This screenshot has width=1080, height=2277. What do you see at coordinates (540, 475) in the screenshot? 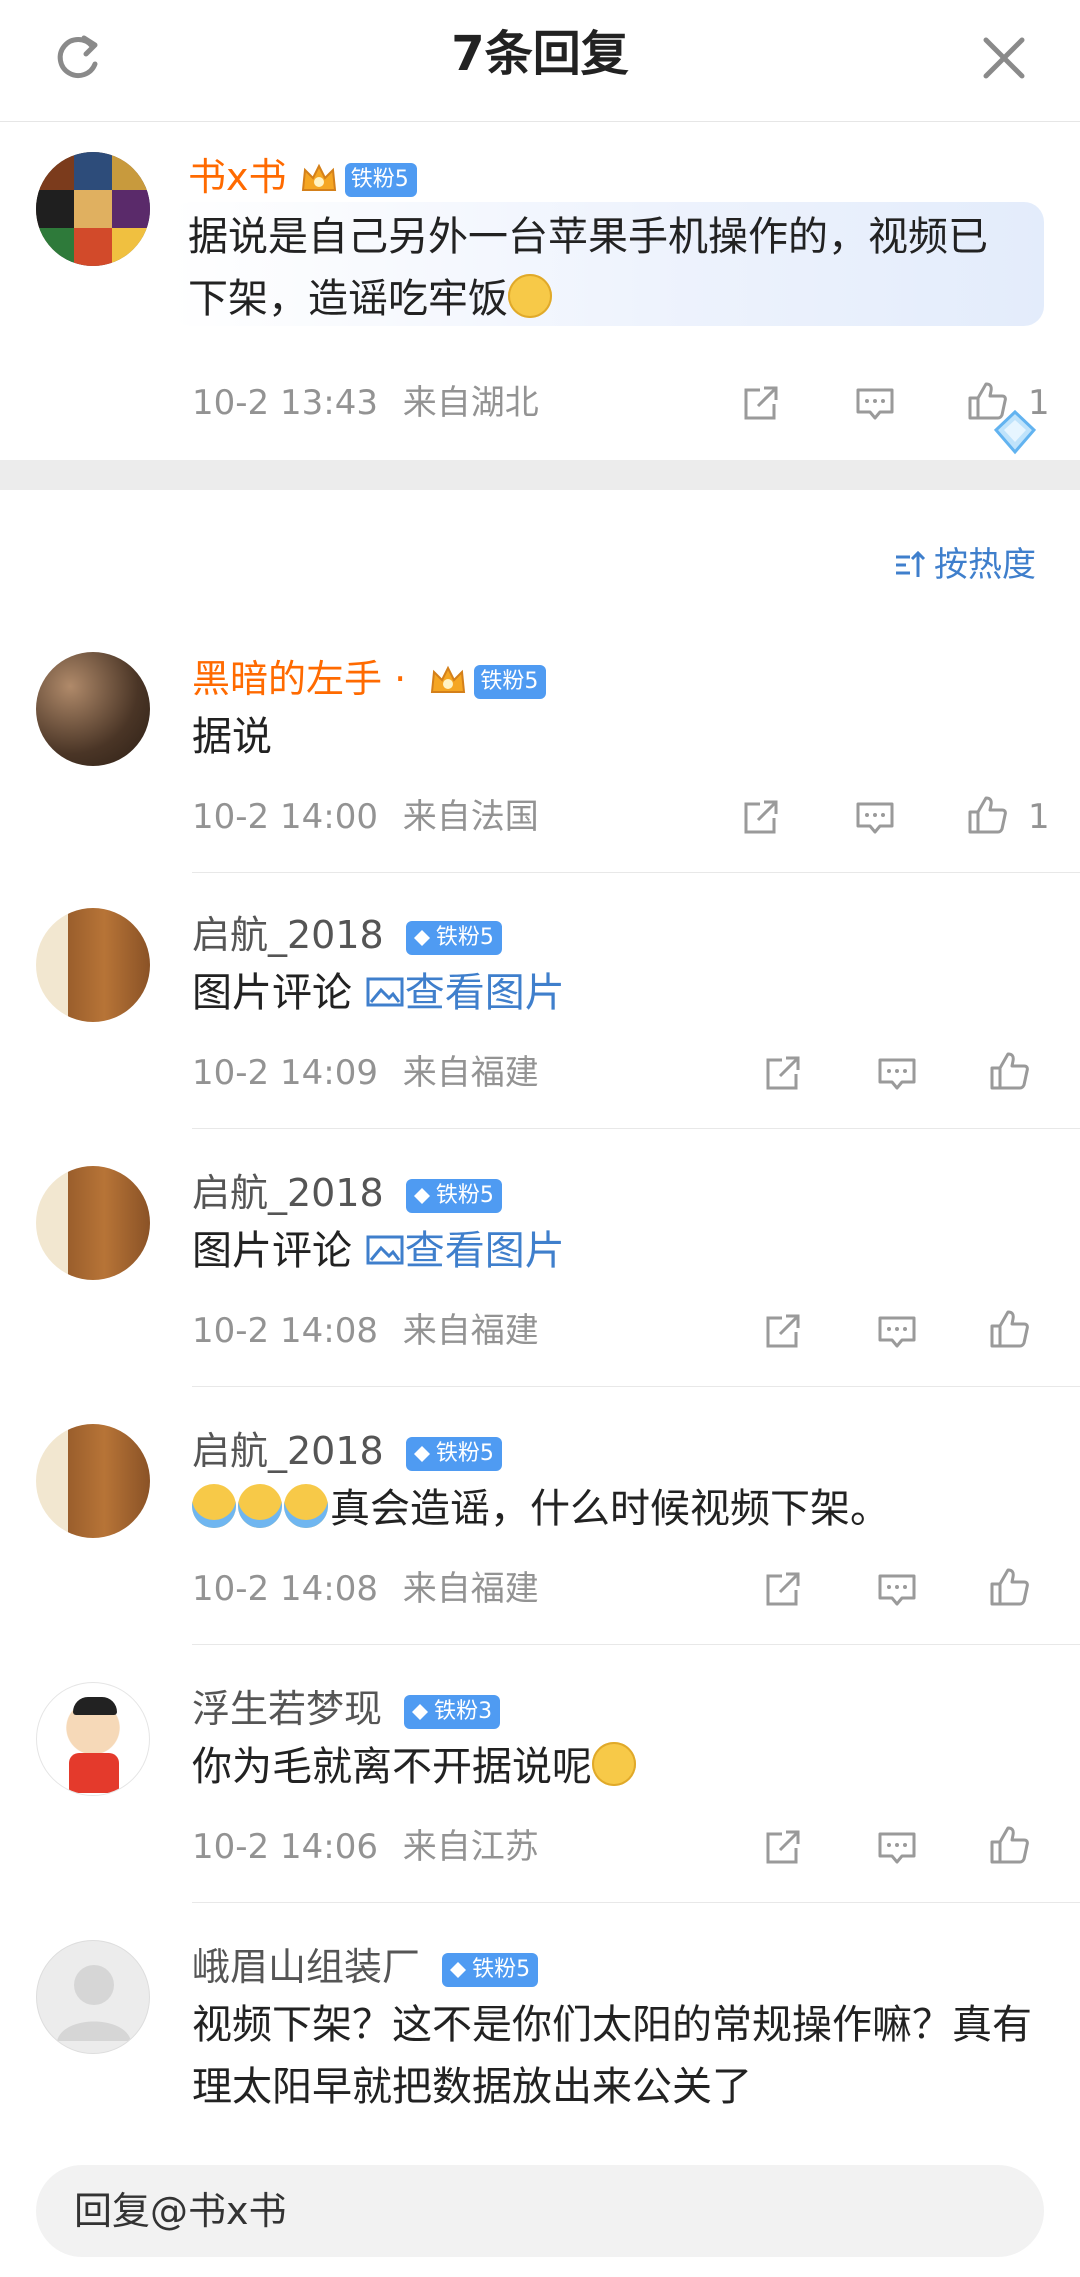
I see `section-divider` at bounding box center [540, 475].